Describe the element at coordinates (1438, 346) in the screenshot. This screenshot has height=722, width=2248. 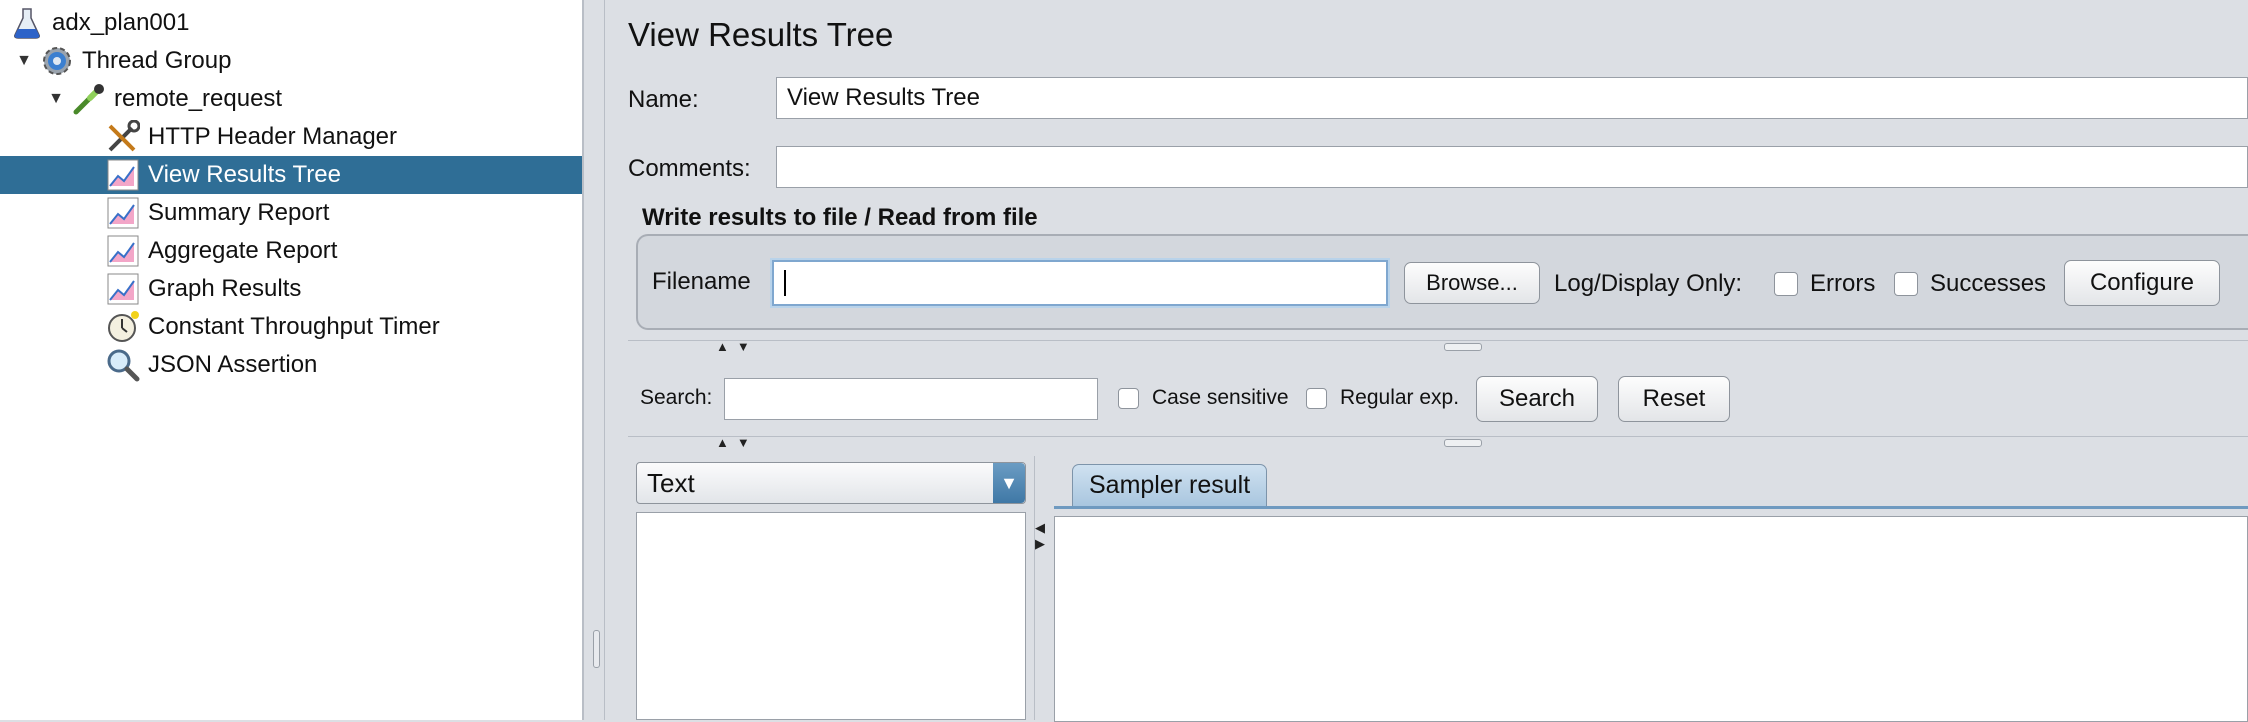
I see `horizontal-splitter-1: ▲▼` at that location.